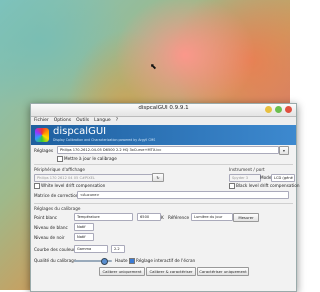 This screenshot has width=320, height=292. What do you see at coordinates (283, 178) in the screenshot?
I see `mode-select: LCD (géné` at bounding box center [283, 178].